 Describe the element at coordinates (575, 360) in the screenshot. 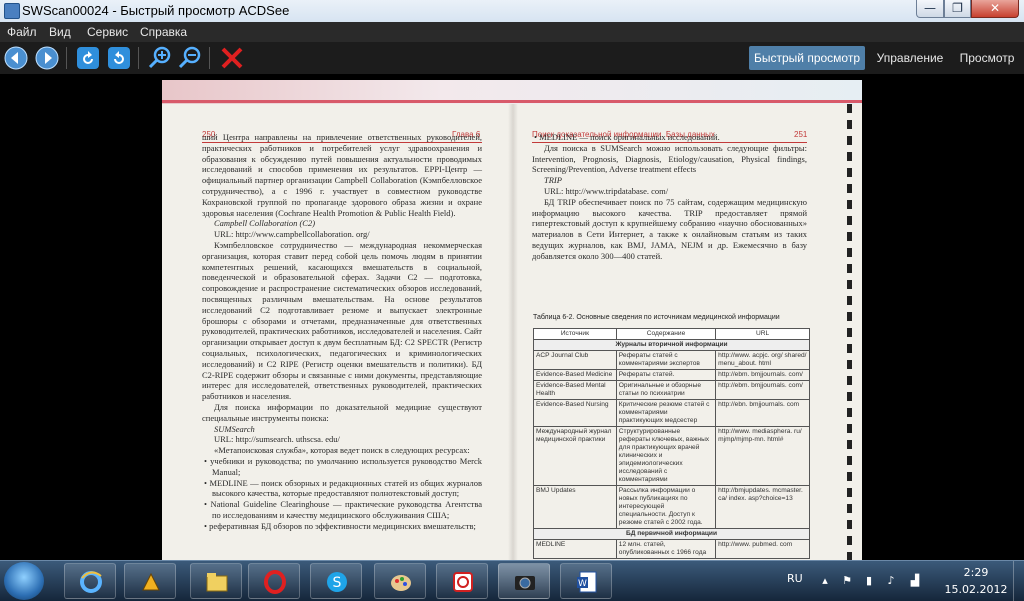

I see `table-cell: ACP Journal Club` at that location.